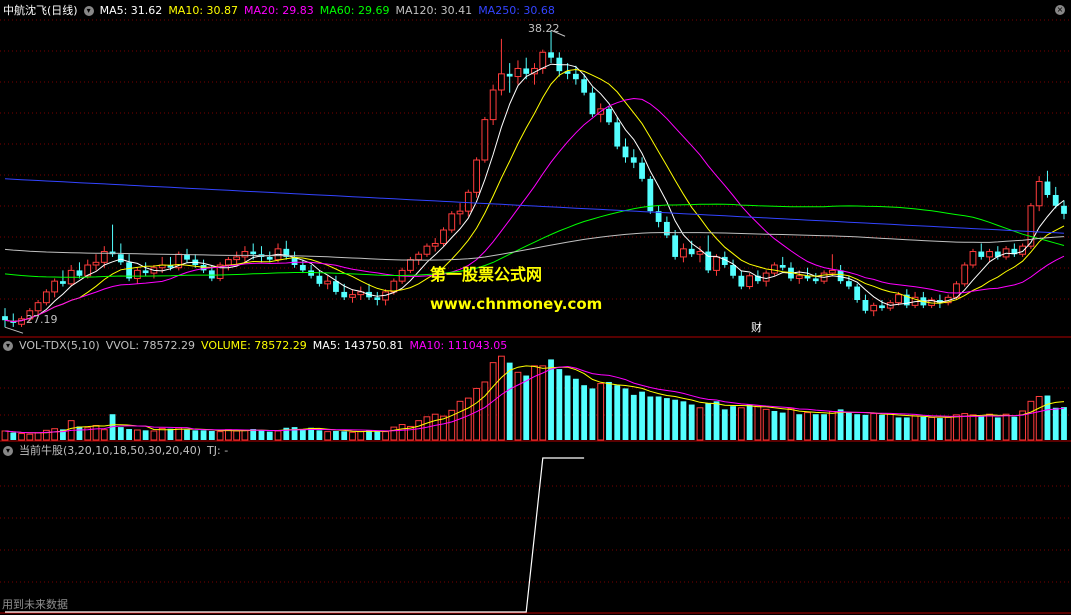 The height and width of the screenshot is (615, 1071). Describe the element at coordinates (131, 10) in the screenshot. I see `ma5-label: MA5: 31.62` at that location.